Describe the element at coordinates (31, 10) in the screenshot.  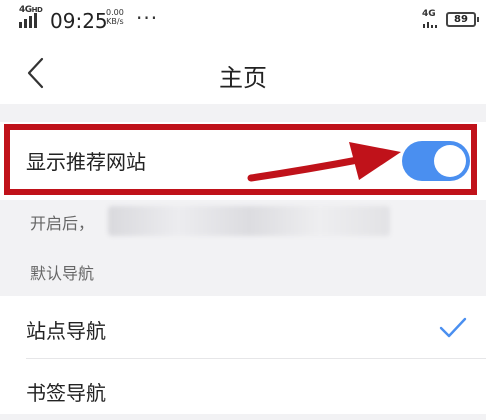
I see `network-type: 4GHD` at that location.